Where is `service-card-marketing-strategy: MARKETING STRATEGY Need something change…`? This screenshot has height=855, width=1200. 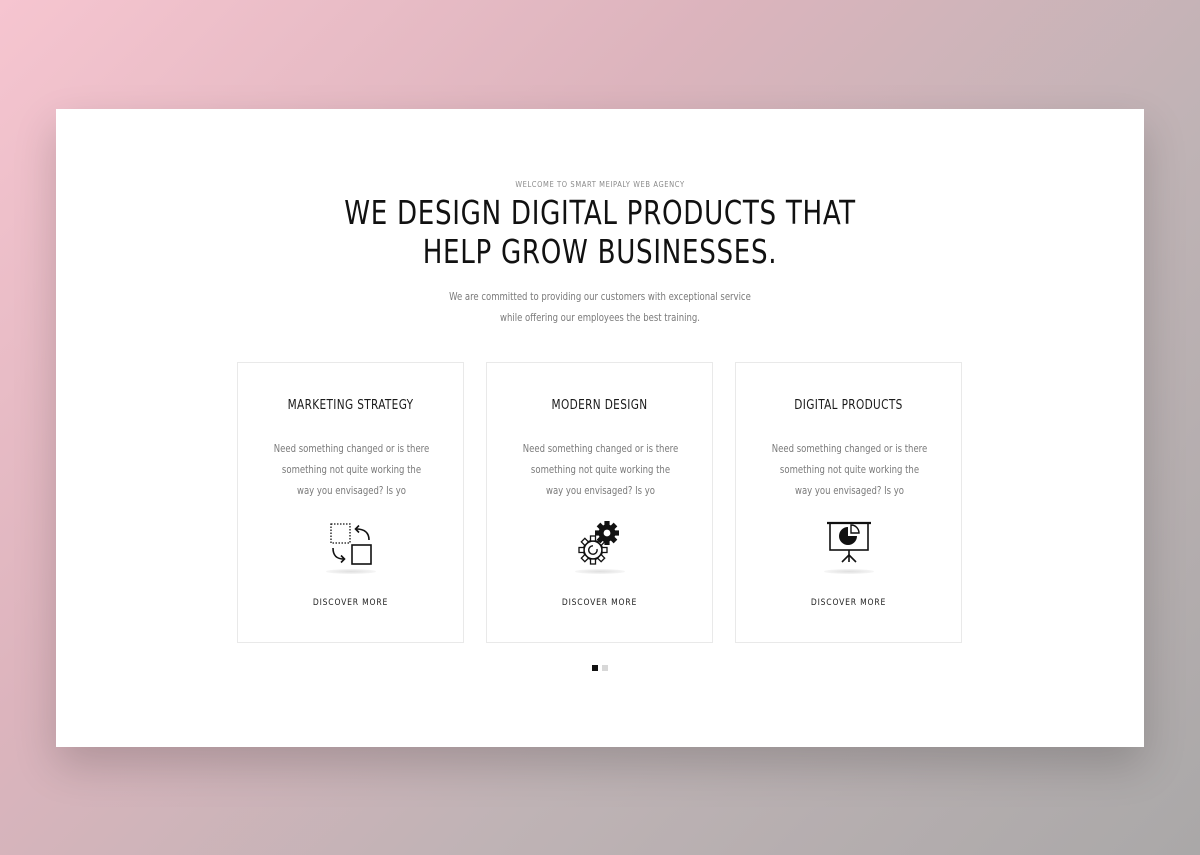 service-card-marketing-strategy: MARKETING STRATEGY Need something change… is located at coordinates (350, 502).